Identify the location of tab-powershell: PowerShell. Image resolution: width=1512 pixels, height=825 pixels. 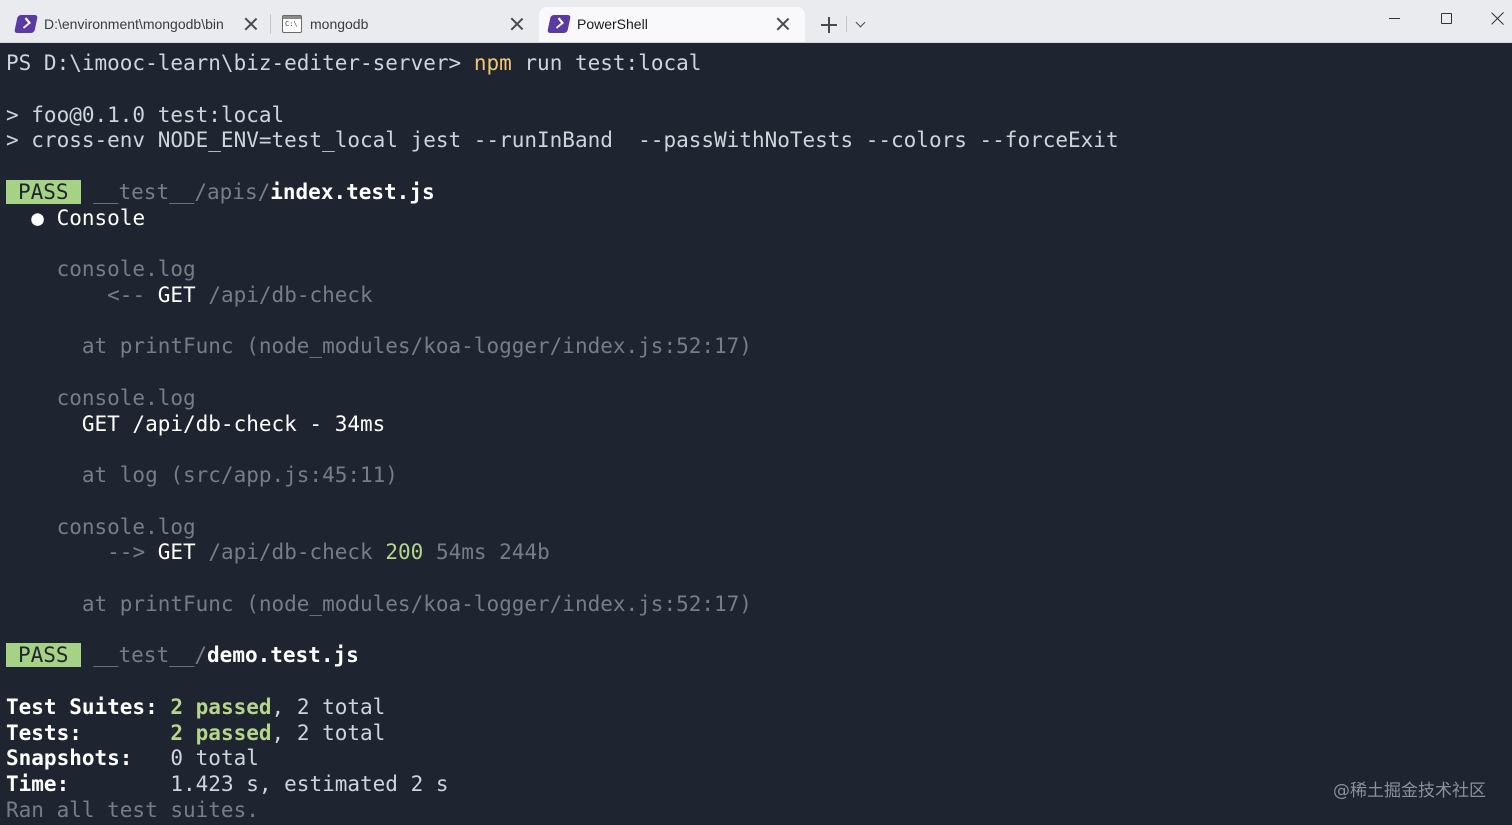
(672, 24).